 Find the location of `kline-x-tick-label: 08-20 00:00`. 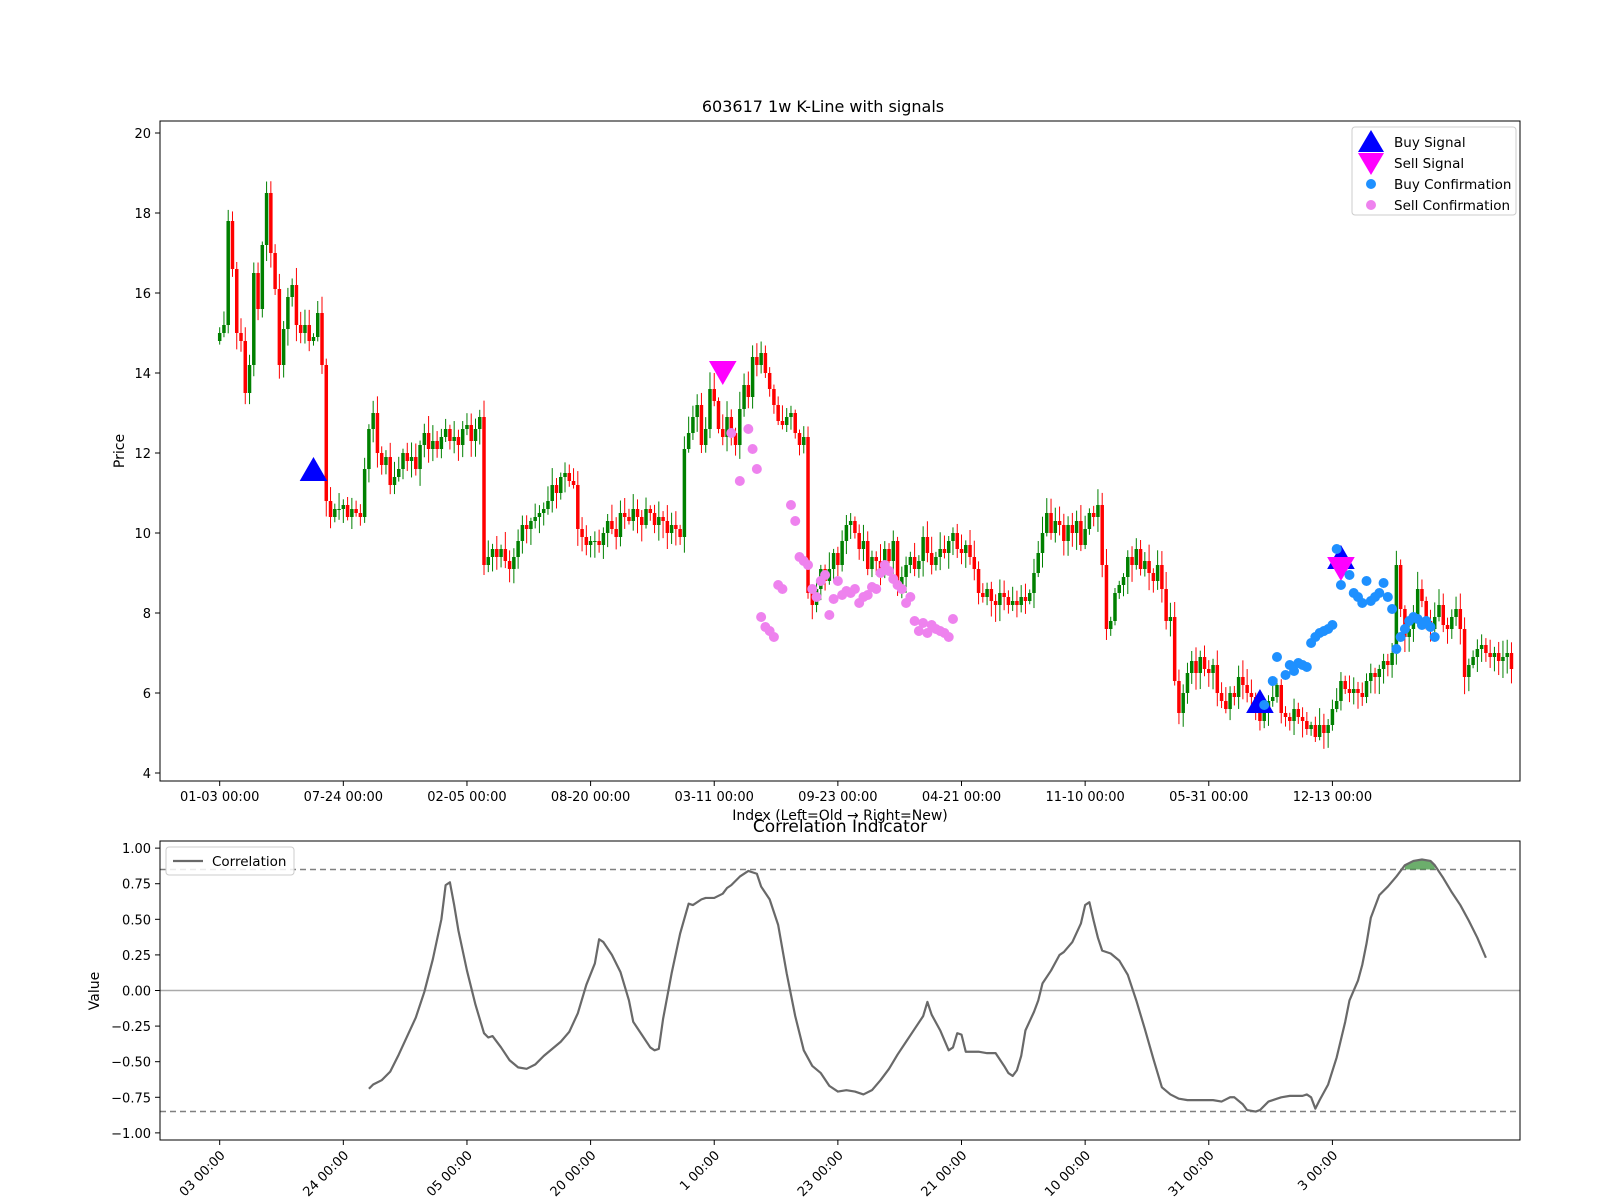

kline-x-tick-label: 08-20 00:00 is located at coordinates (590, 797).